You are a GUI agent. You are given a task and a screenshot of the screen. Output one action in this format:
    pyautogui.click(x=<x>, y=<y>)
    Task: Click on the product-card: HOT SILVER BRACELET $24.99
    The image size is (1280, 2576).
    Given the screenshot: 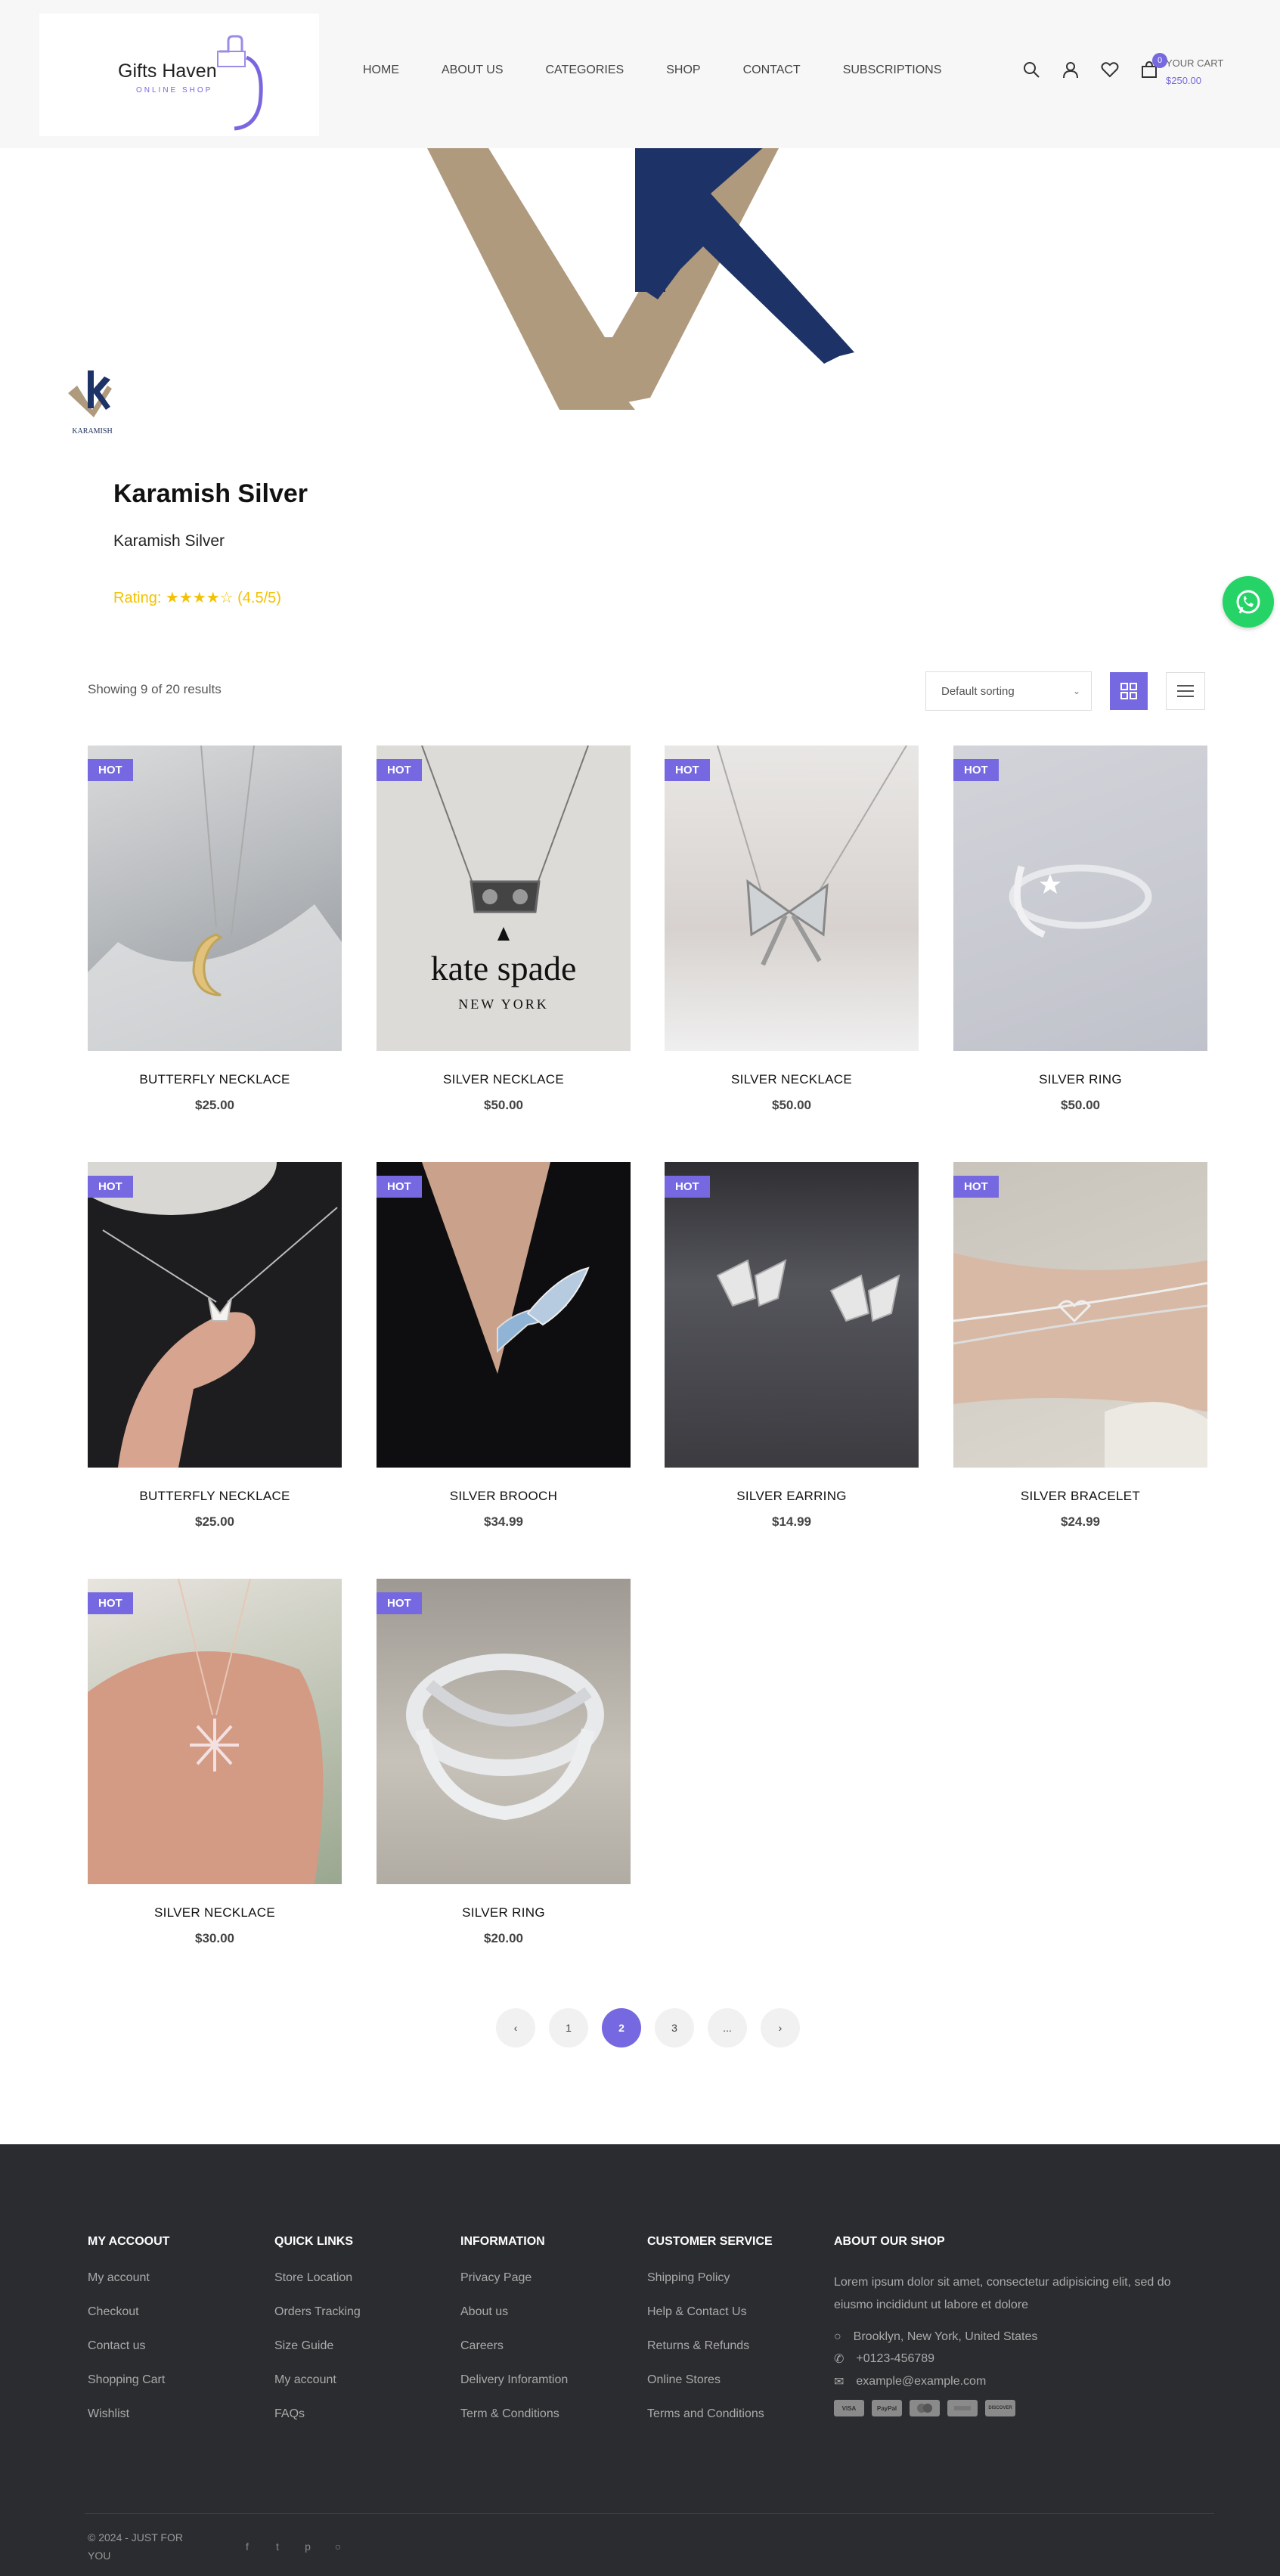 What is the action you would take?
    pyautogui.click(x=1080, y=1346)
    